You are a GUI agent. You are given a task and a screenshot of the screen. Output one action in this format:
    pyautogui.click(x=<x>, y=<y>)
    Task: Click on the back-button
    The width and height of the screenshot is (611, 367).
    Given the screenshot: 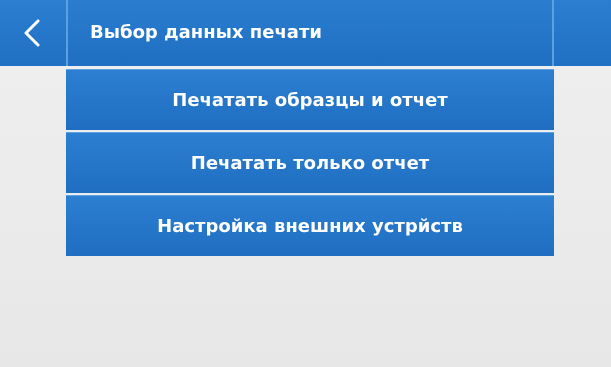 What is the action you would take?
    pyautogui.click(x=32, y=33)
    